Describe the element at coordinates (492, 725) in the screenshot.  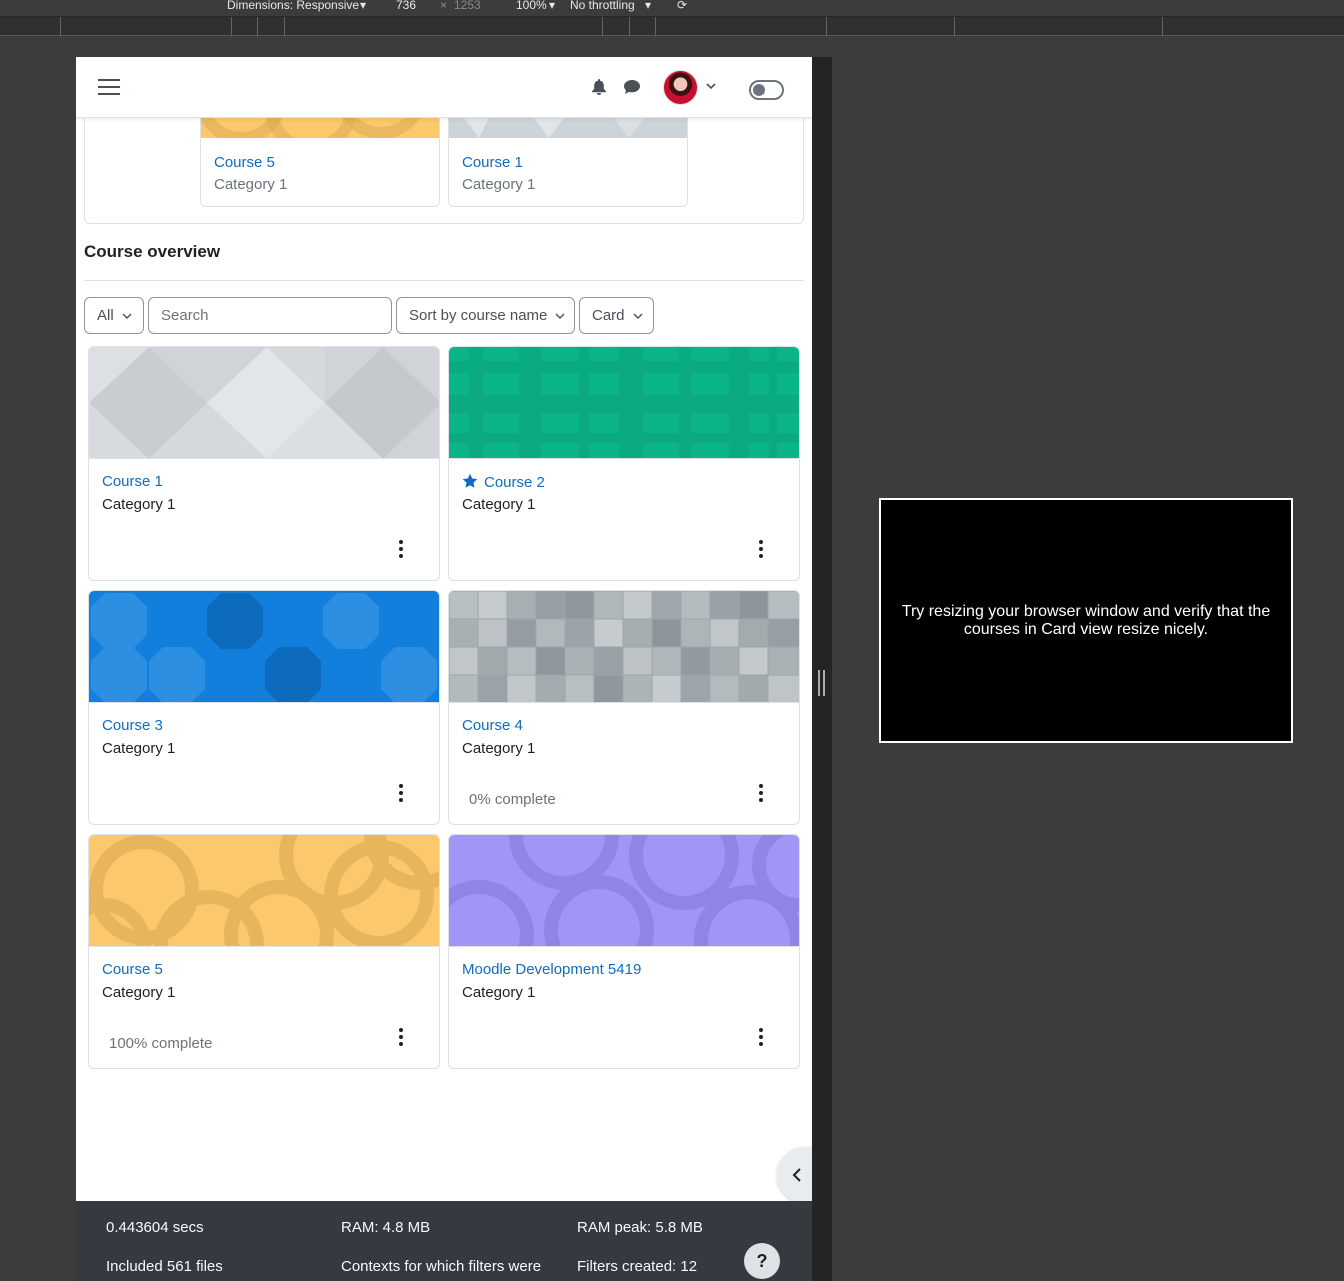
I see `course-title-link: Course 4` at that location.